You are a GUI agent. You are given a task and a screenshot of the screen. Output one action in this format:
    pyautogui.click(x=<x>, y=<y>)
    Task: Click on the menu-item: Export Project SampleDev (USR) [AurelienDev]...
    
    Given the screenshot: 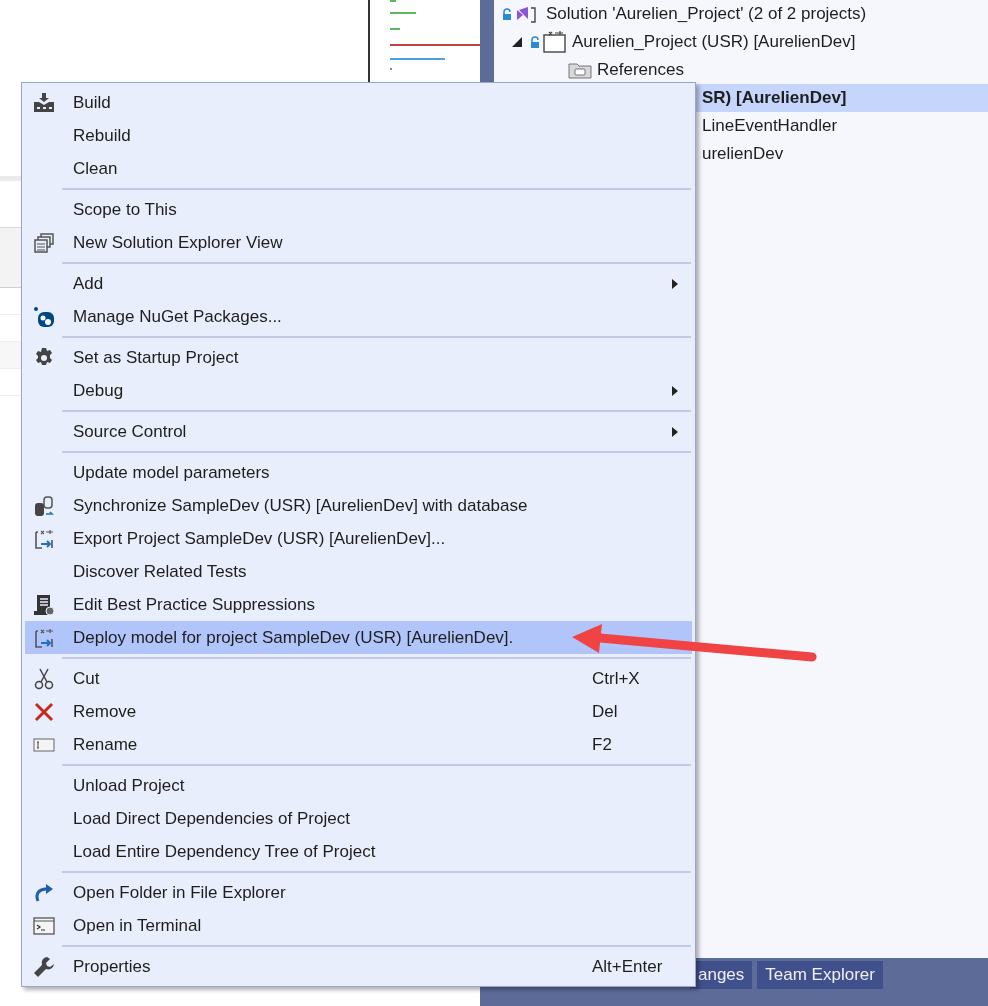 What is the action you would take?
    pyautogui.click(x=358, y=538)
    